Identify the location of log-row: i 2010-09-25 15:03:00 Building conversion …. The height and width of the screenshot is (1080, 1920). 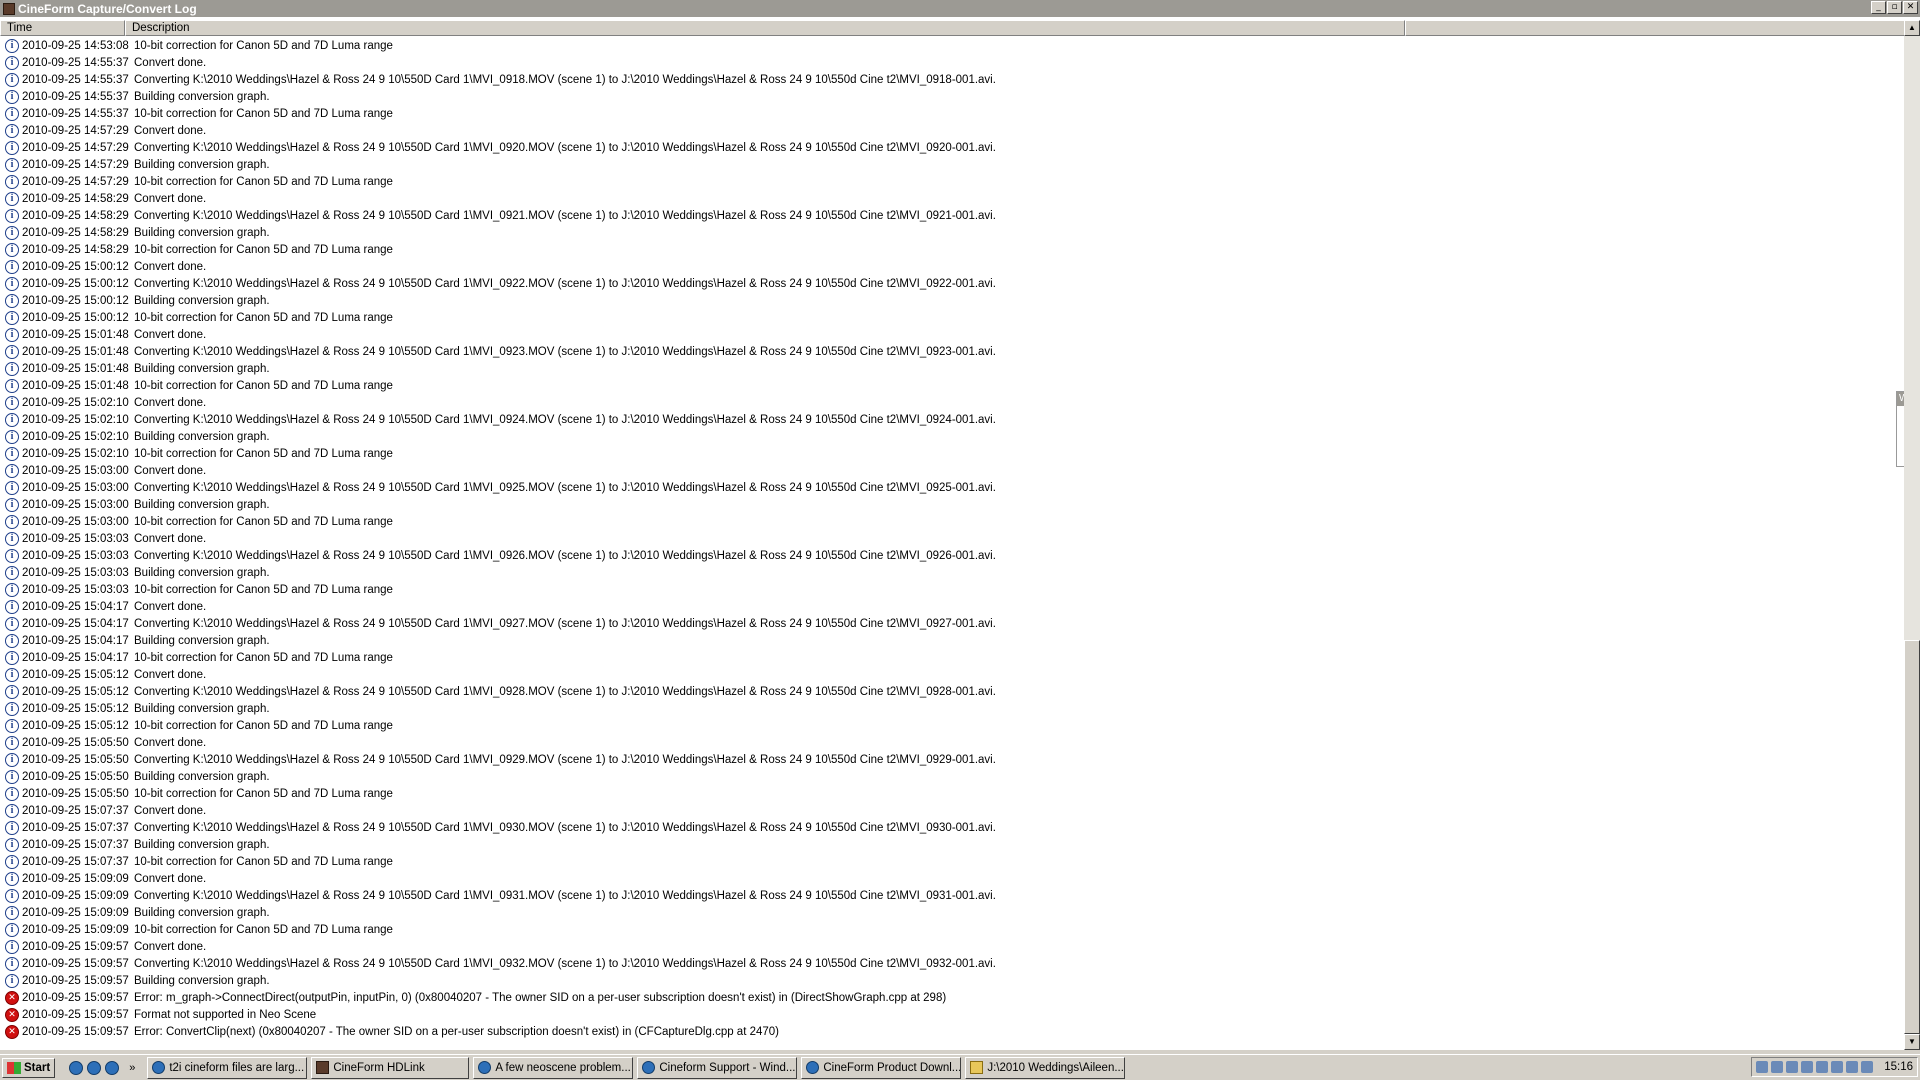
(952, 504).